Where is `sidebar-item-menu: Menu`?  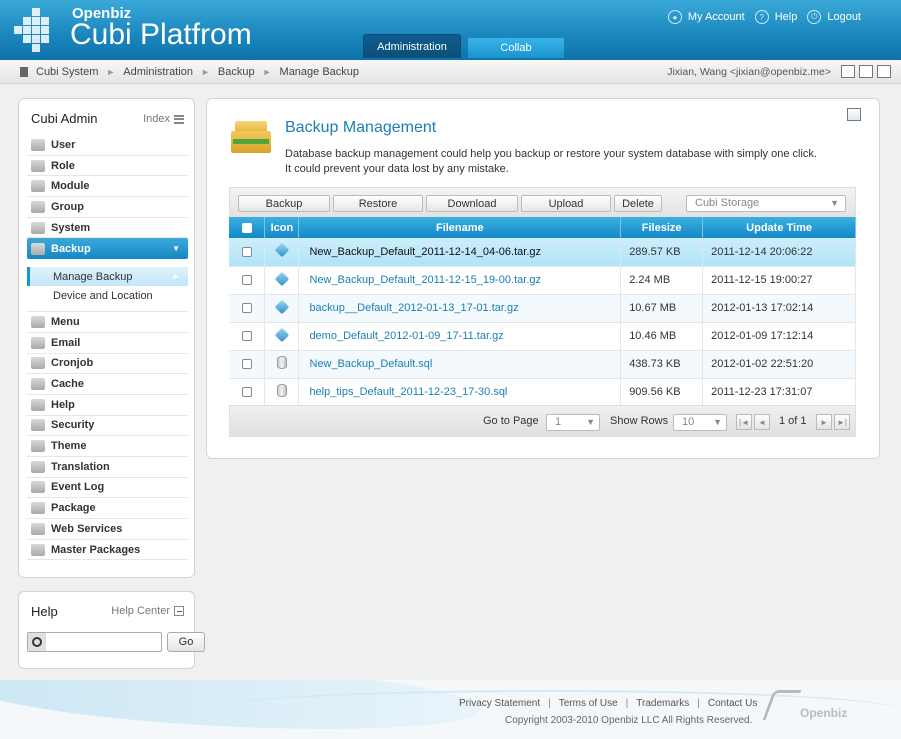 sidebar-item-menu: Menu is located at coordinates (107, 322).